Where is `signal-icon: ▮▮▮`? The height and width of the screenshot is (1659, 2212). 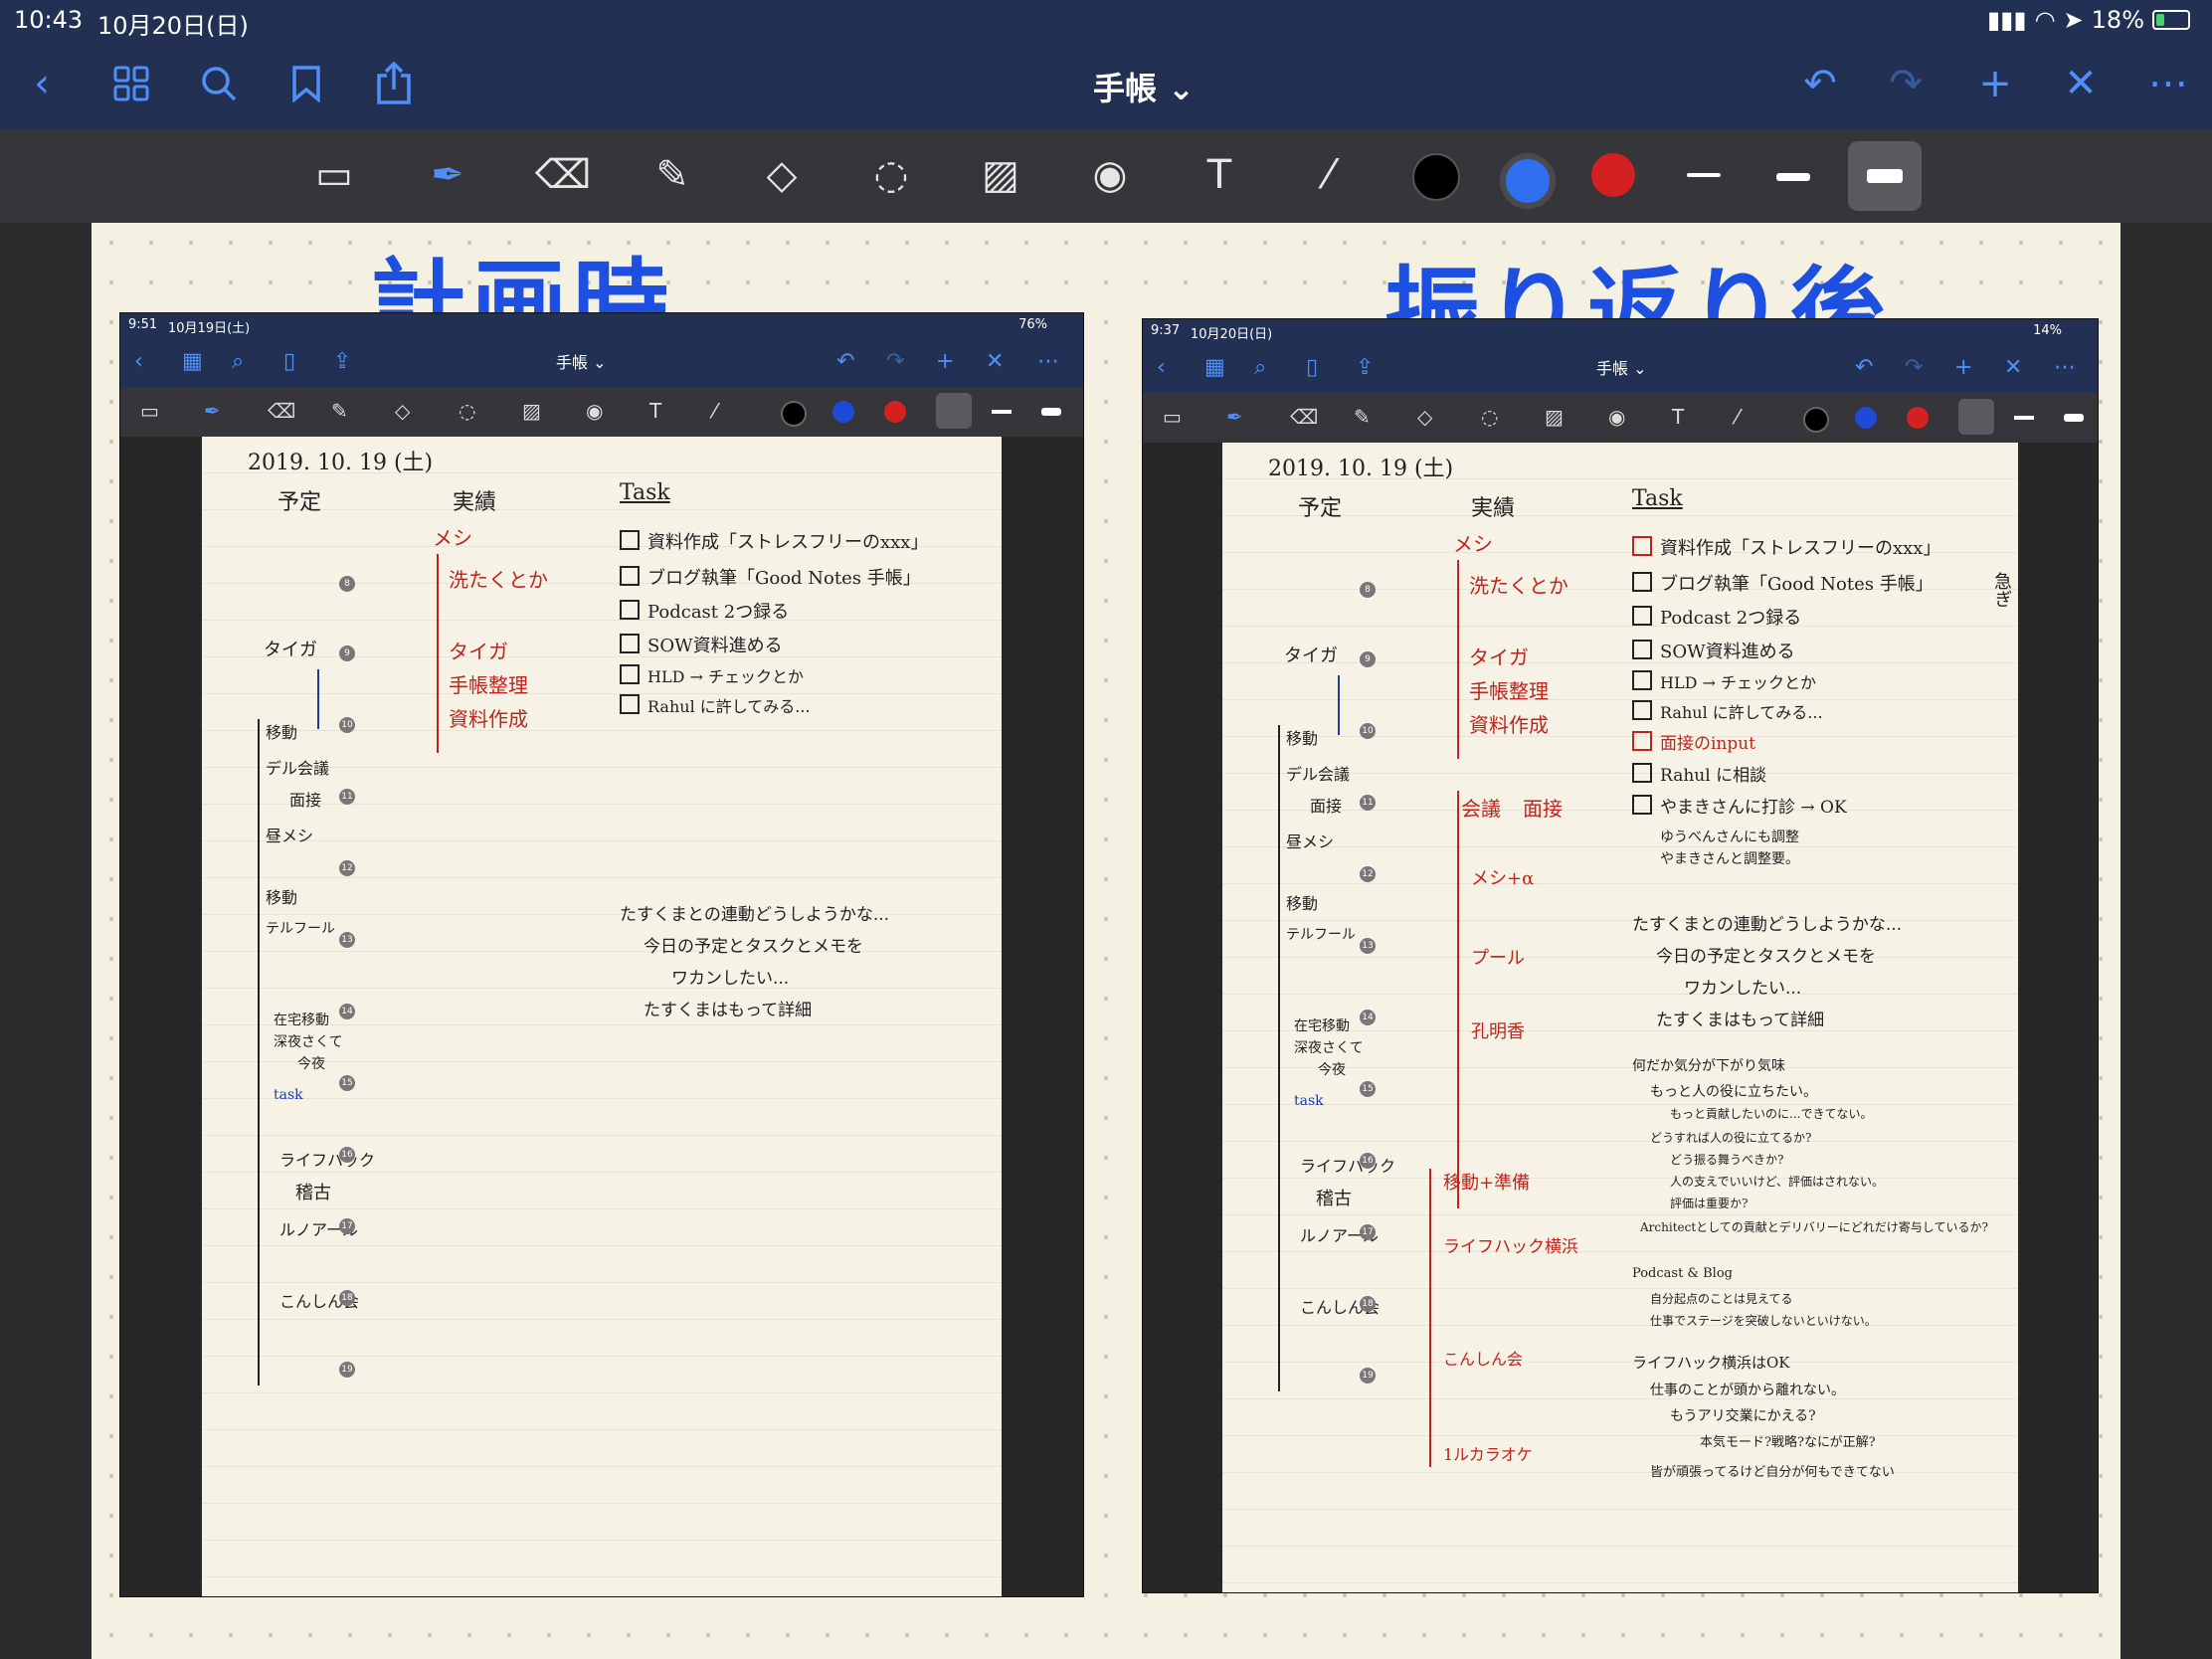 signal-icon: ▮▮▮ is located at coordinates (2006, 20).